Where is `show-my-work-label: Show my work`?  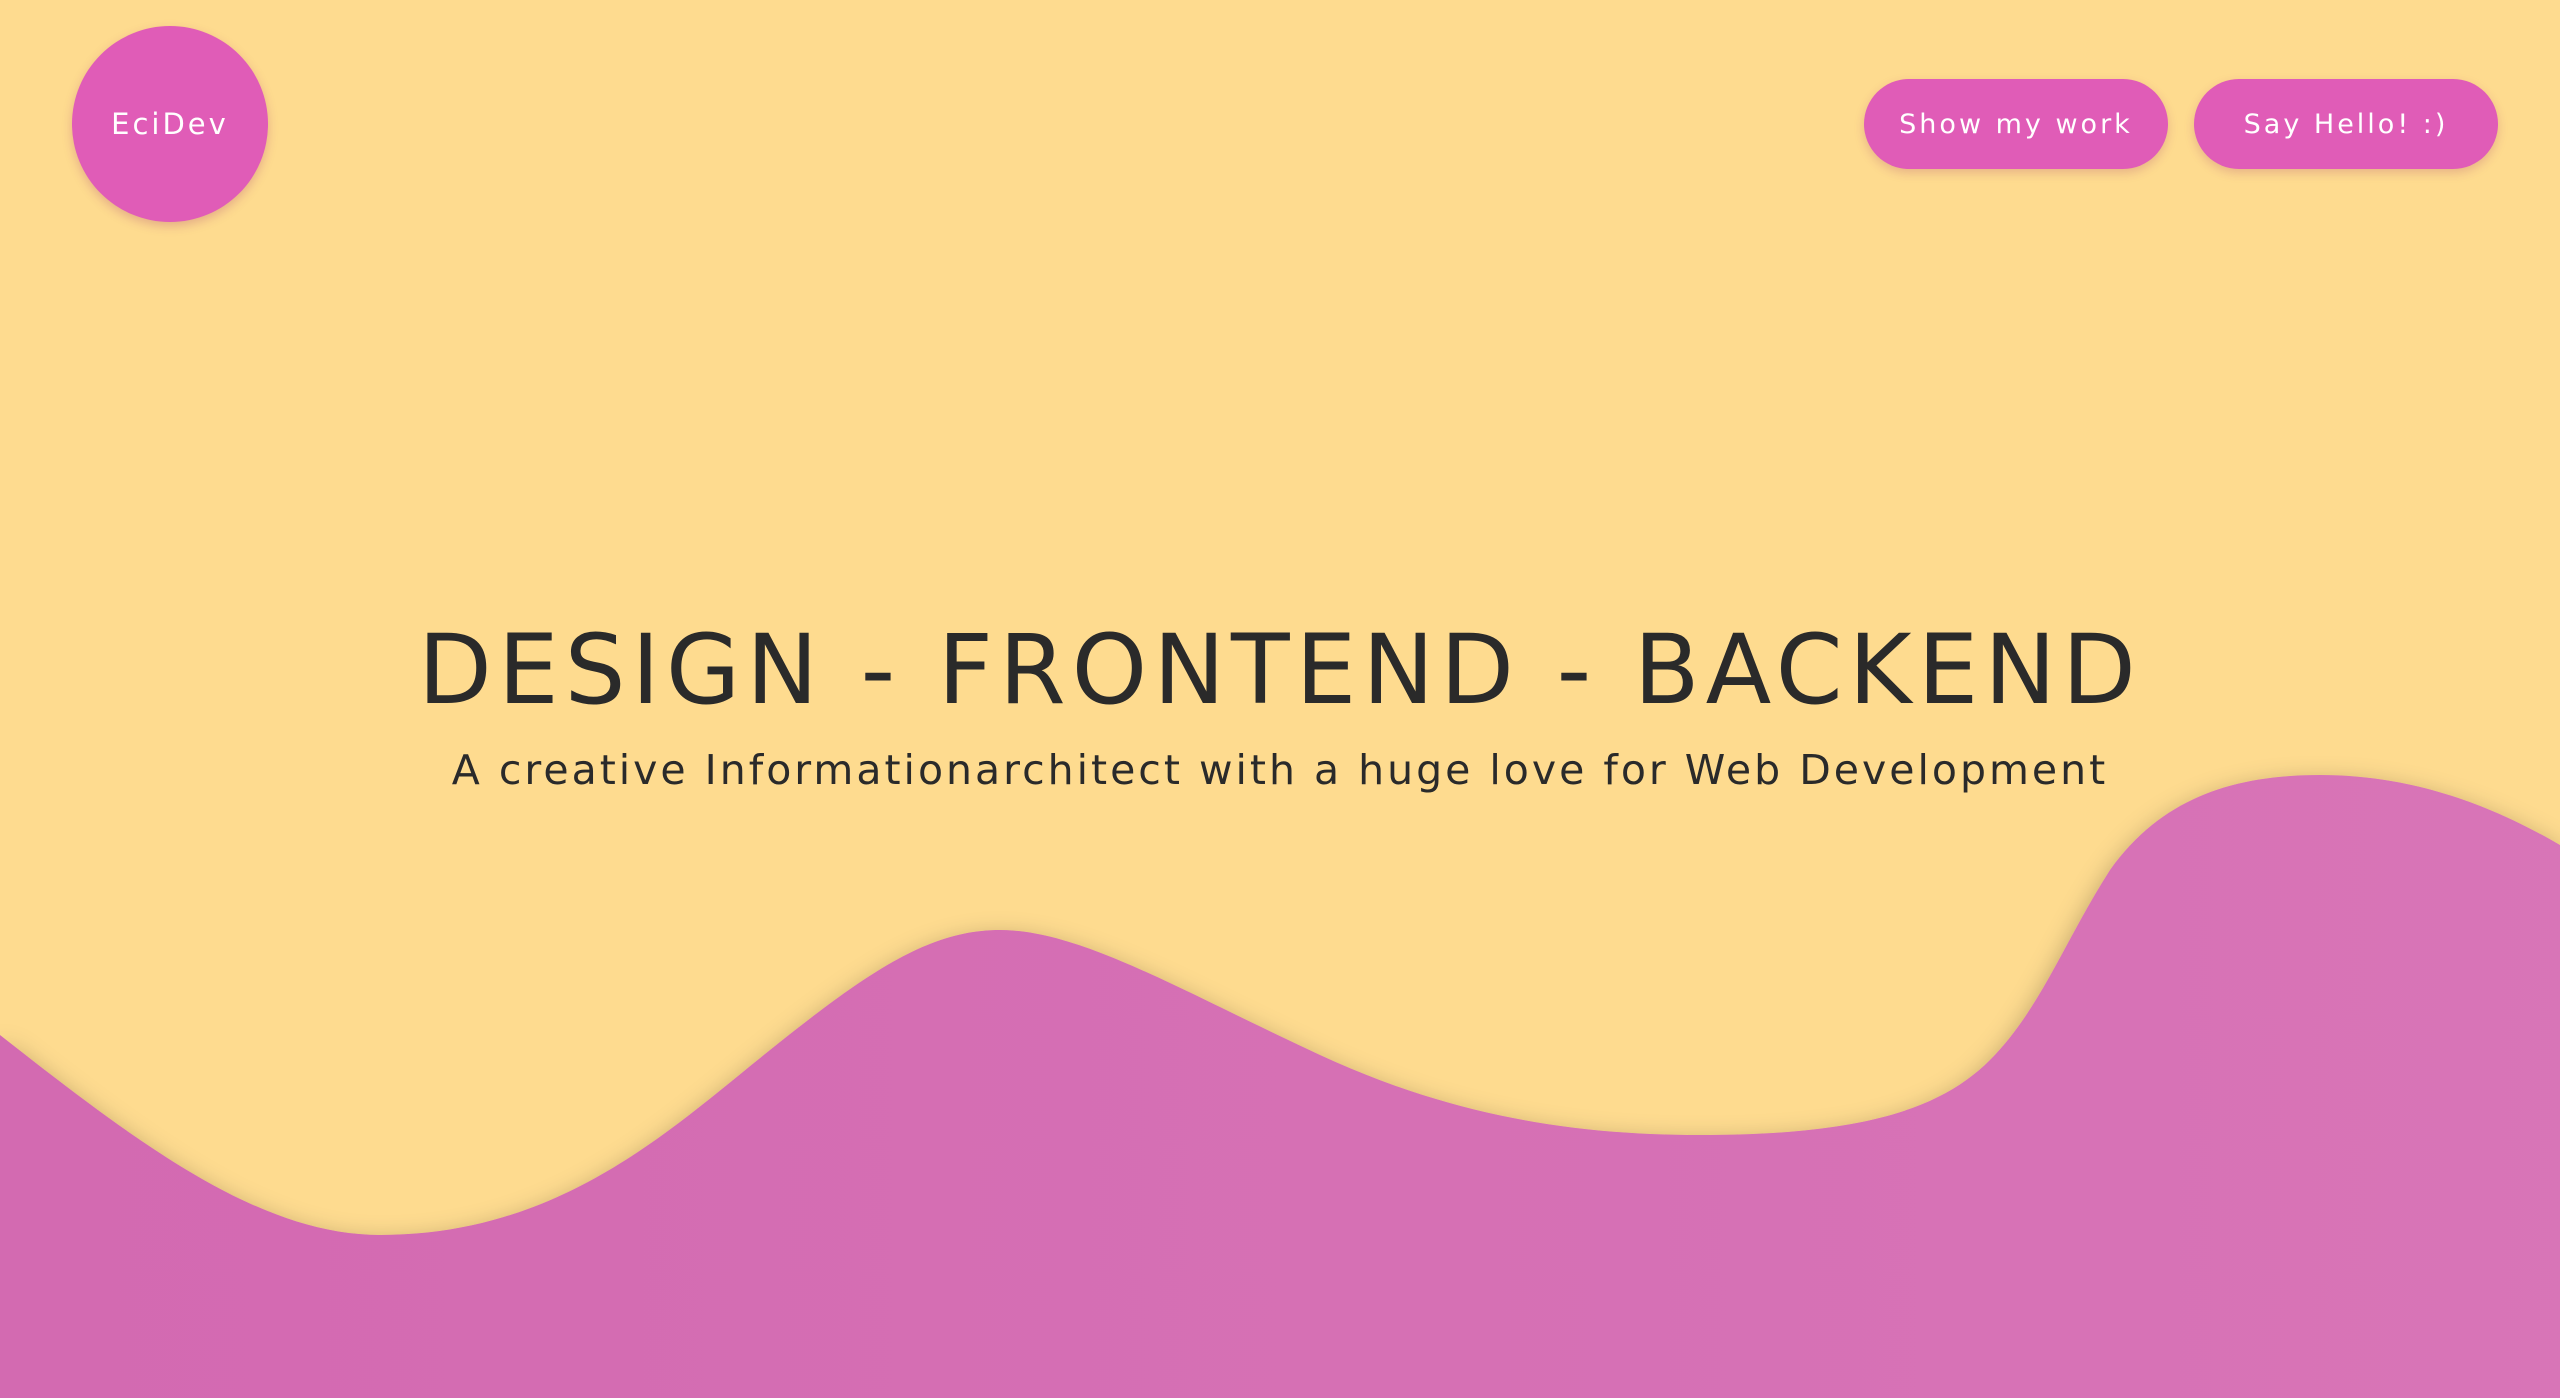
show-my-work-label: Show my work is located at coordinates (2016, 124).